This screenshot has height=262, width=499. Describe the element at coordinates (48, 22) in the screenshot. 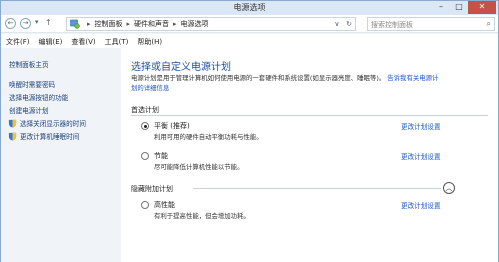

I see `up-button: ↑` at that location.